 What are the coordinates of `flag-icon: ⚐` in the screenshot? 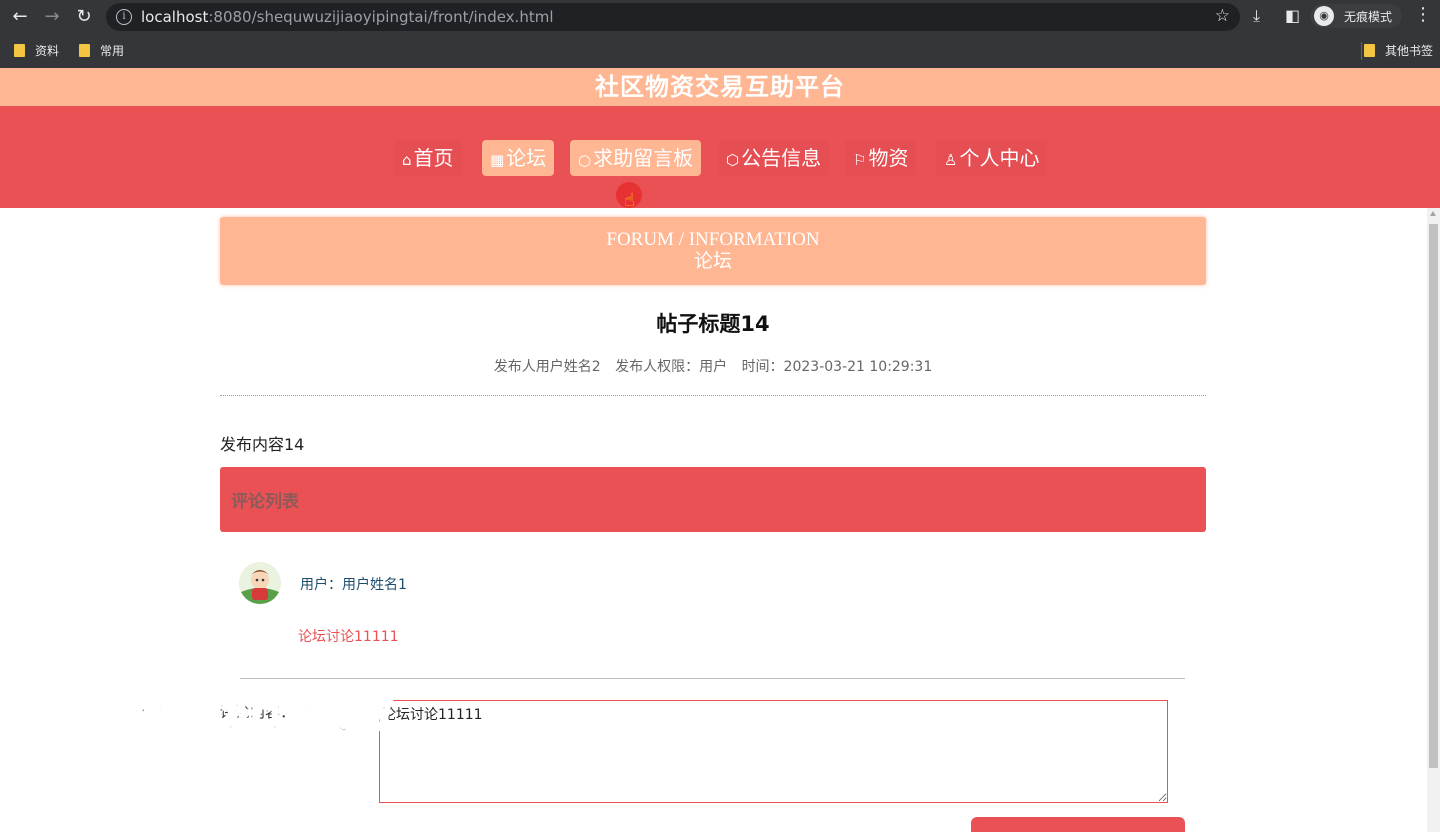 It's located at (860, 160).